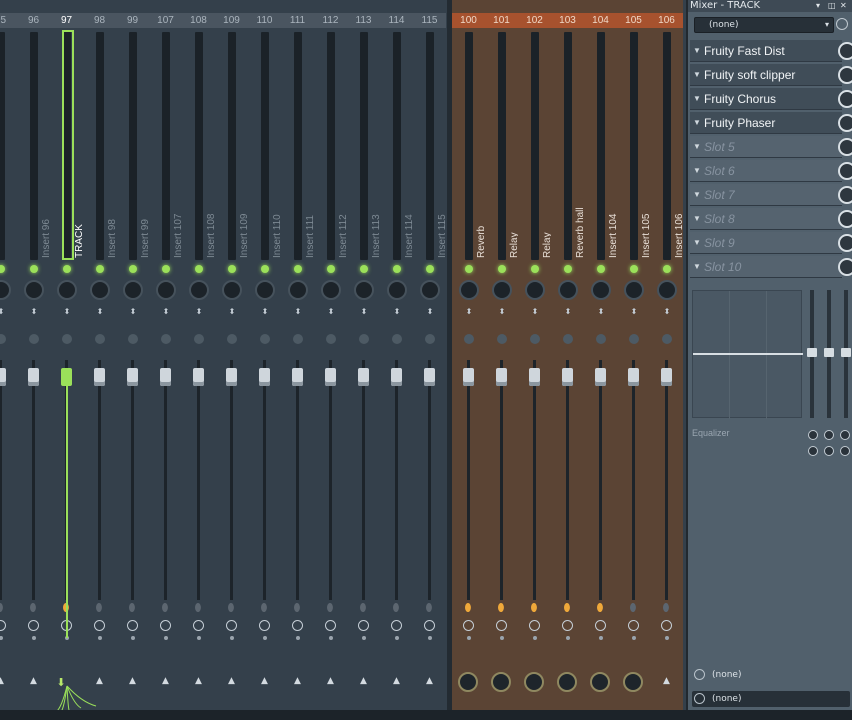  I want to click on mixer-strip: 96 Insert 96 ⬍ ⬮ ▲, so click(34, 360).